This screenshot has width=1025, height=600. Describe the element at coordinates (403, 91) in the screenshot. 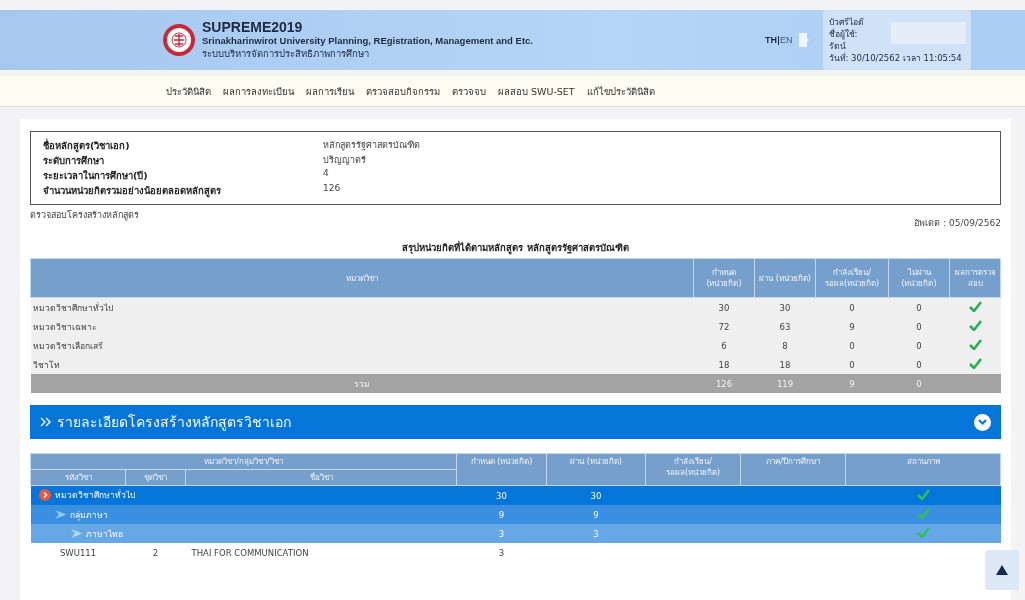

I see `nav-link: ตรวจสอบกิจกรรม` at that location.